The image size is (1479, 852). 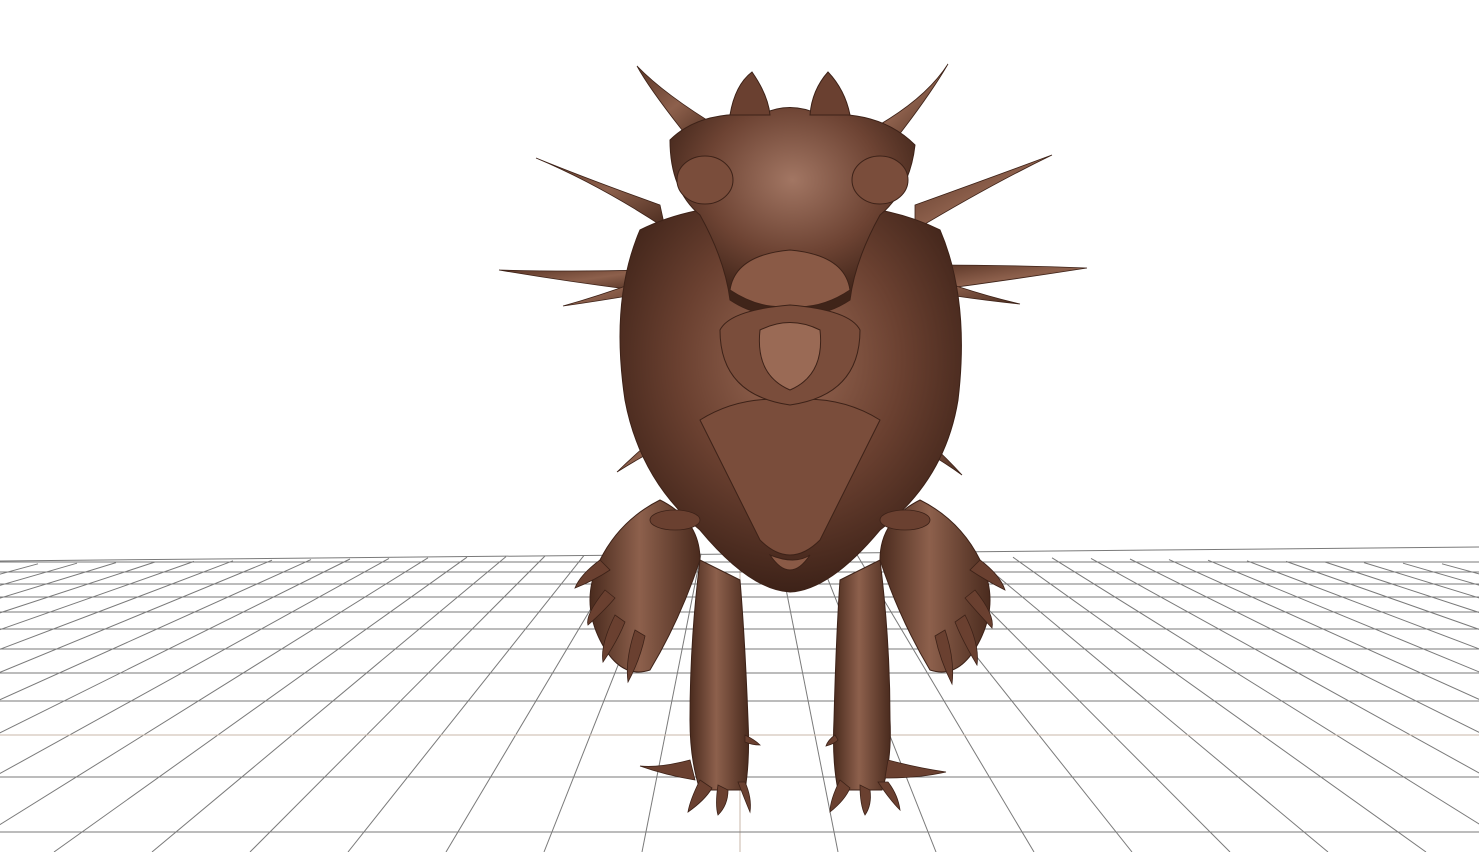 What do you see at coordinates (750, 93) in the screenshot?
I see `ear-left` at bounding box center [750, 93].